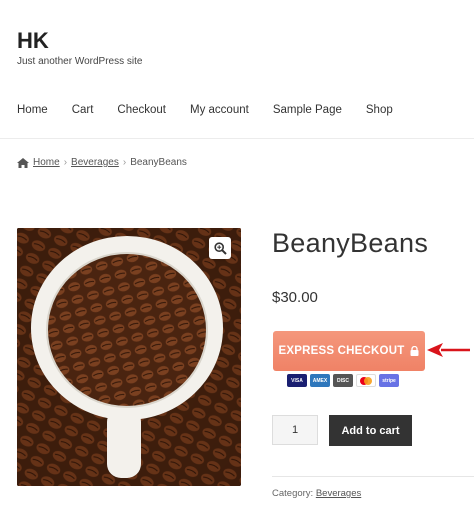 The width and height of the screenshot is (474, 509). Describe the element at coordinates (341, 351) in the screenshot. I see `express-checkout-label: EXPRESS CHECKOUT` at that location.